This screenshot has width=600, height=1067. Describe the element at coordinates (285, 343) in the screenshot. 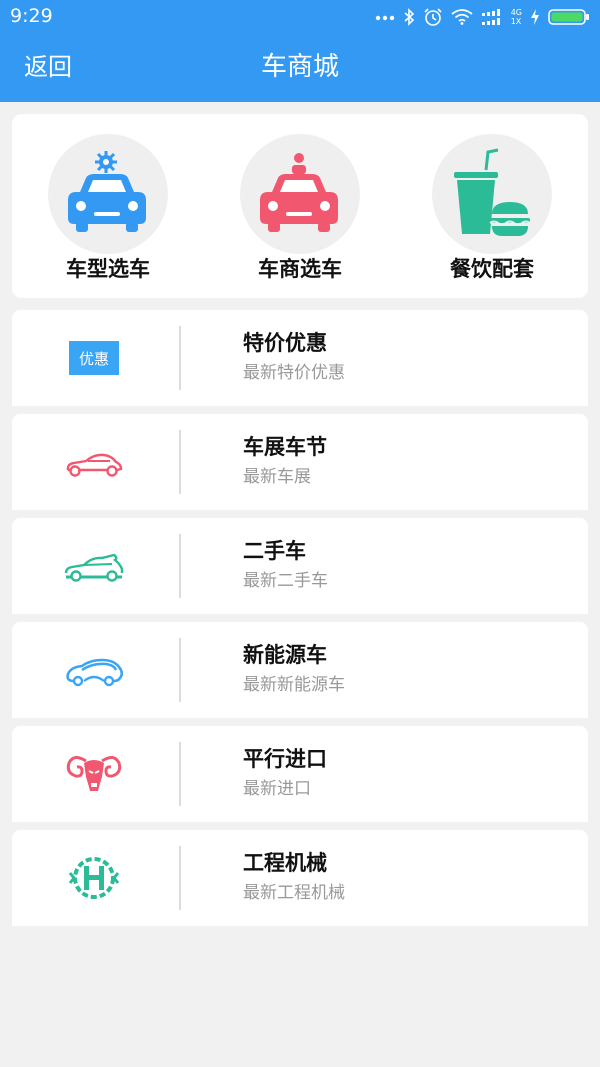

I see `row-title: 特价优惠` at that location.